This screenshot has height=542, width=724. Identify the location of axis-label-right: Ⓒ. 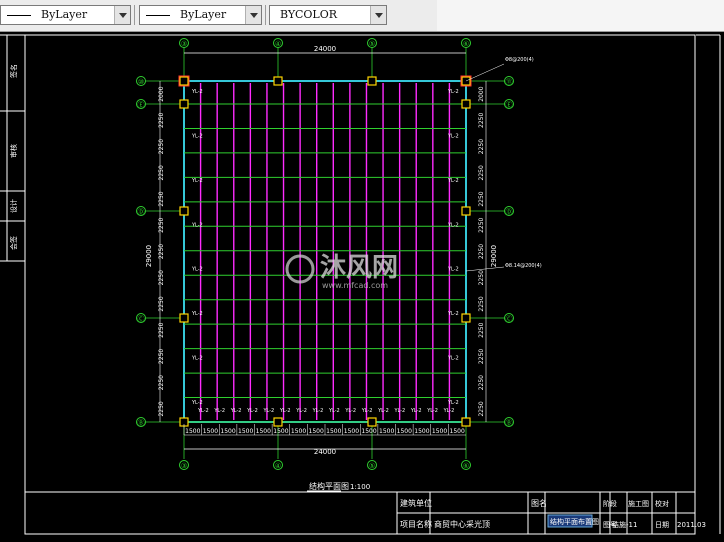
(509, 319).